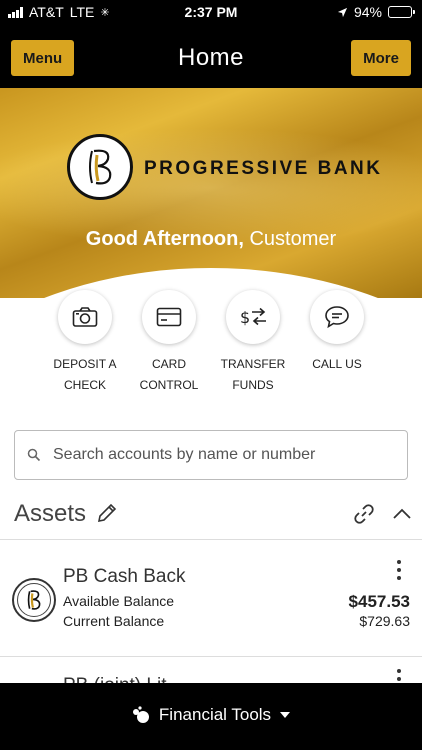  I want to click on action-call-us: CALL US, so click(337, 332).